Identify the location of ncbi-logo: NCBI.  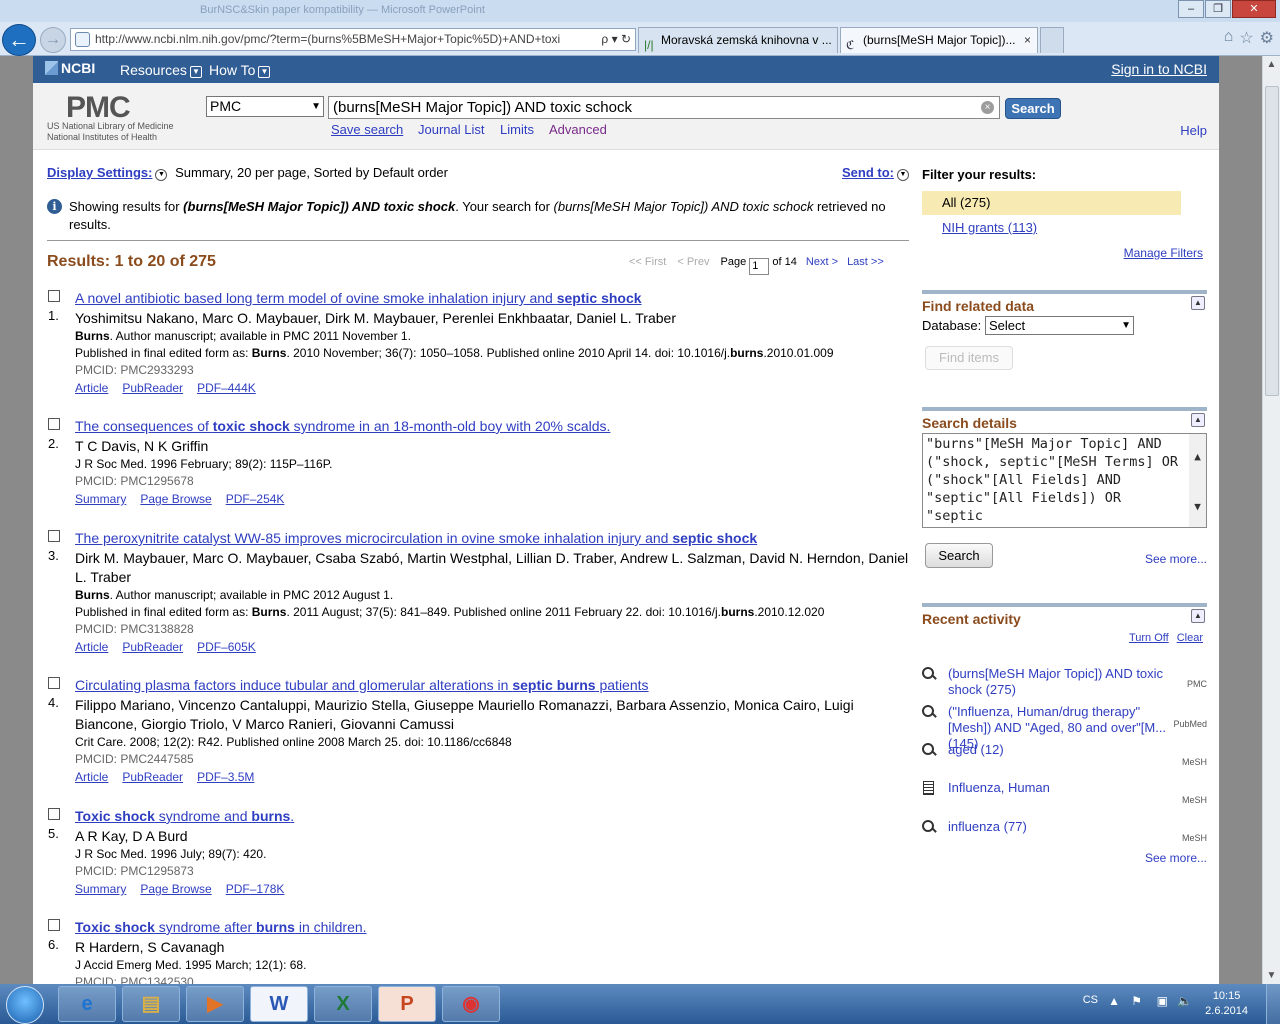
(70, 68).